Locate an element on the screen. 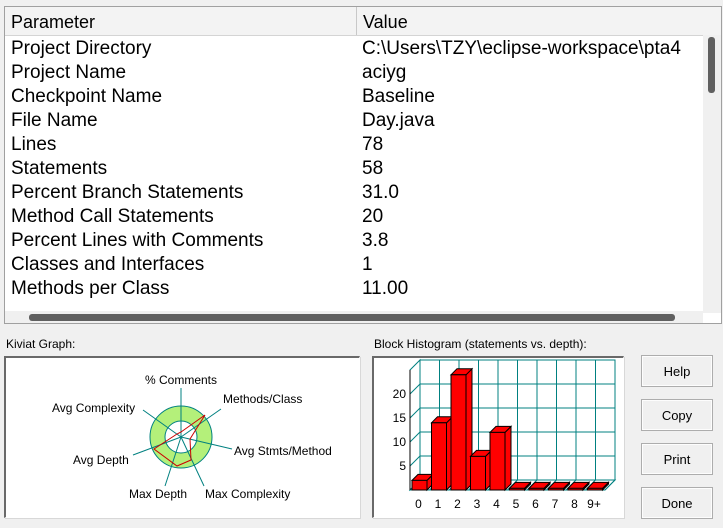 Image resolution: width=723 pixels, height=528 pixels. value-cell: 3.8 is located at coordinates (375, 240).